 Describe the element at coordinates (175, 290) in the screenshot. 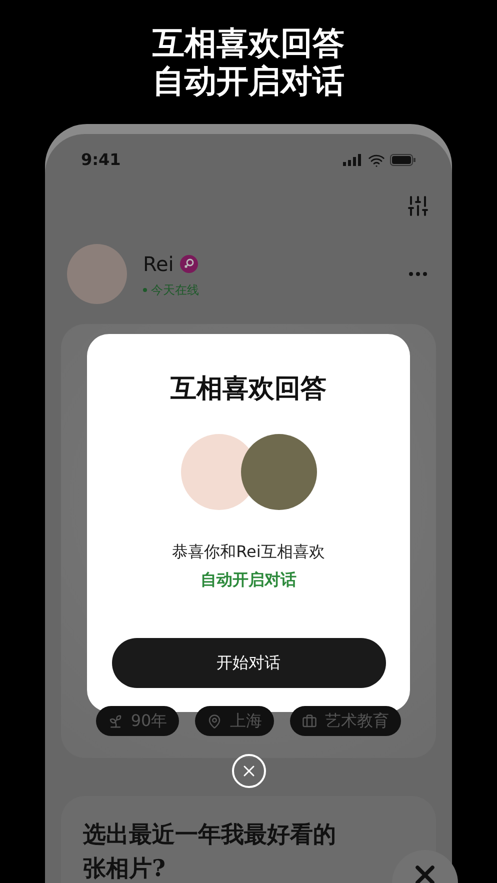

I see `online-status: 今天在线` at that location.